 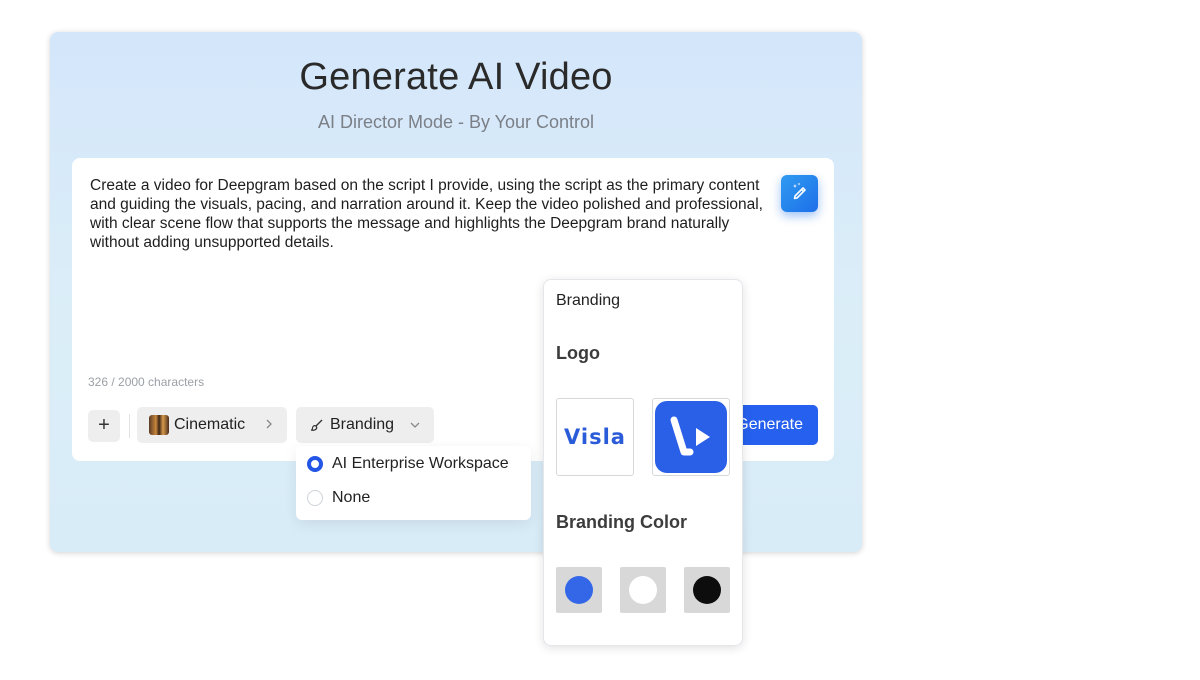 I want to click on style-label: Cinematic, so click(x=210, y=424).